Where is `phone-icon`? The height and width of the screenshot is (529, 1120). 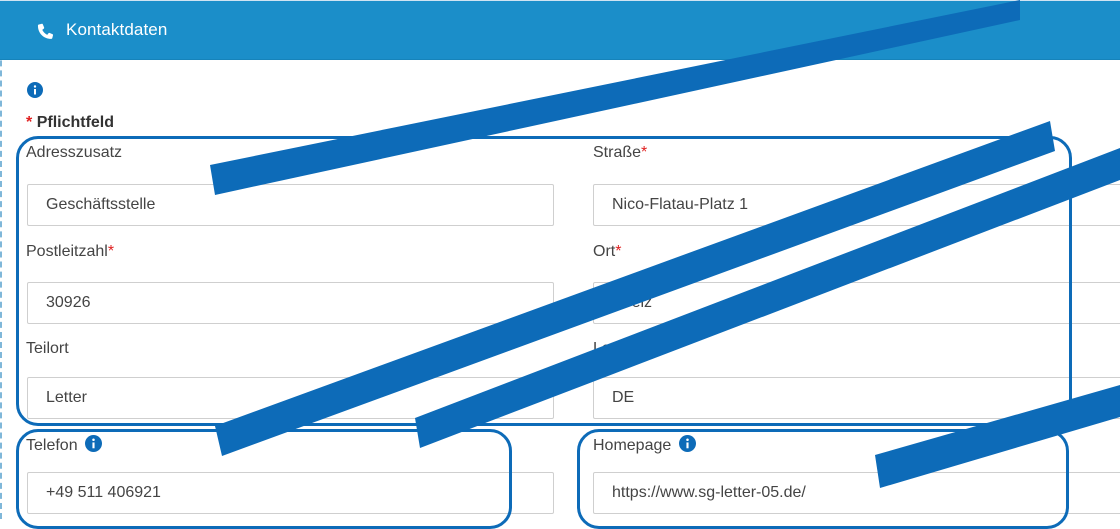
phone-icon is located at coordinates (45, 31).